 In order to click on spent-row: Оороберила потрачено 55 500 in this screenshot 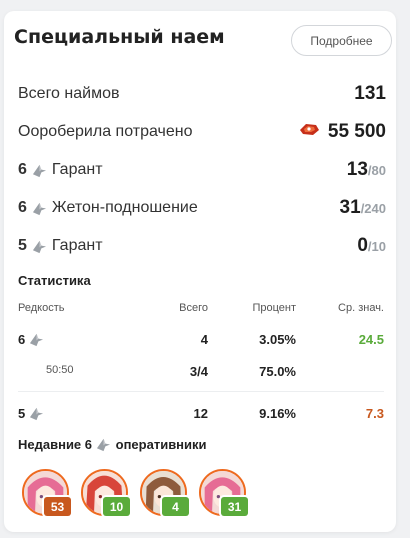, I will do `click(202, 132)`.